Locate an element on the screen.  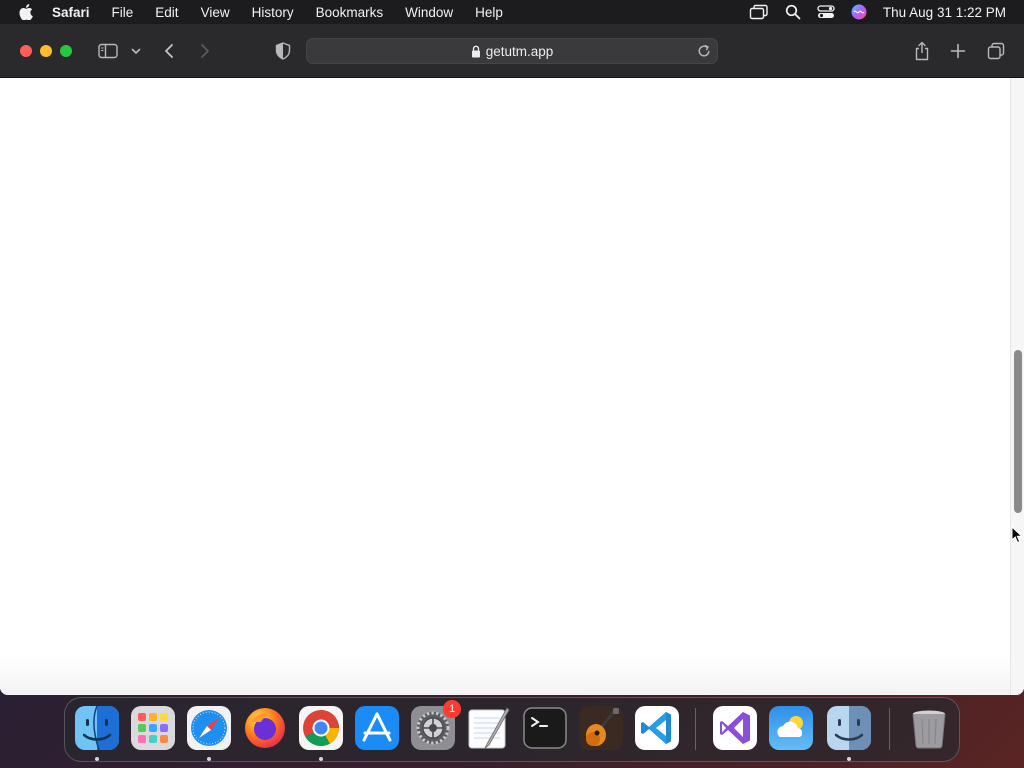
dock-safari is located at coordinates (209, 728).